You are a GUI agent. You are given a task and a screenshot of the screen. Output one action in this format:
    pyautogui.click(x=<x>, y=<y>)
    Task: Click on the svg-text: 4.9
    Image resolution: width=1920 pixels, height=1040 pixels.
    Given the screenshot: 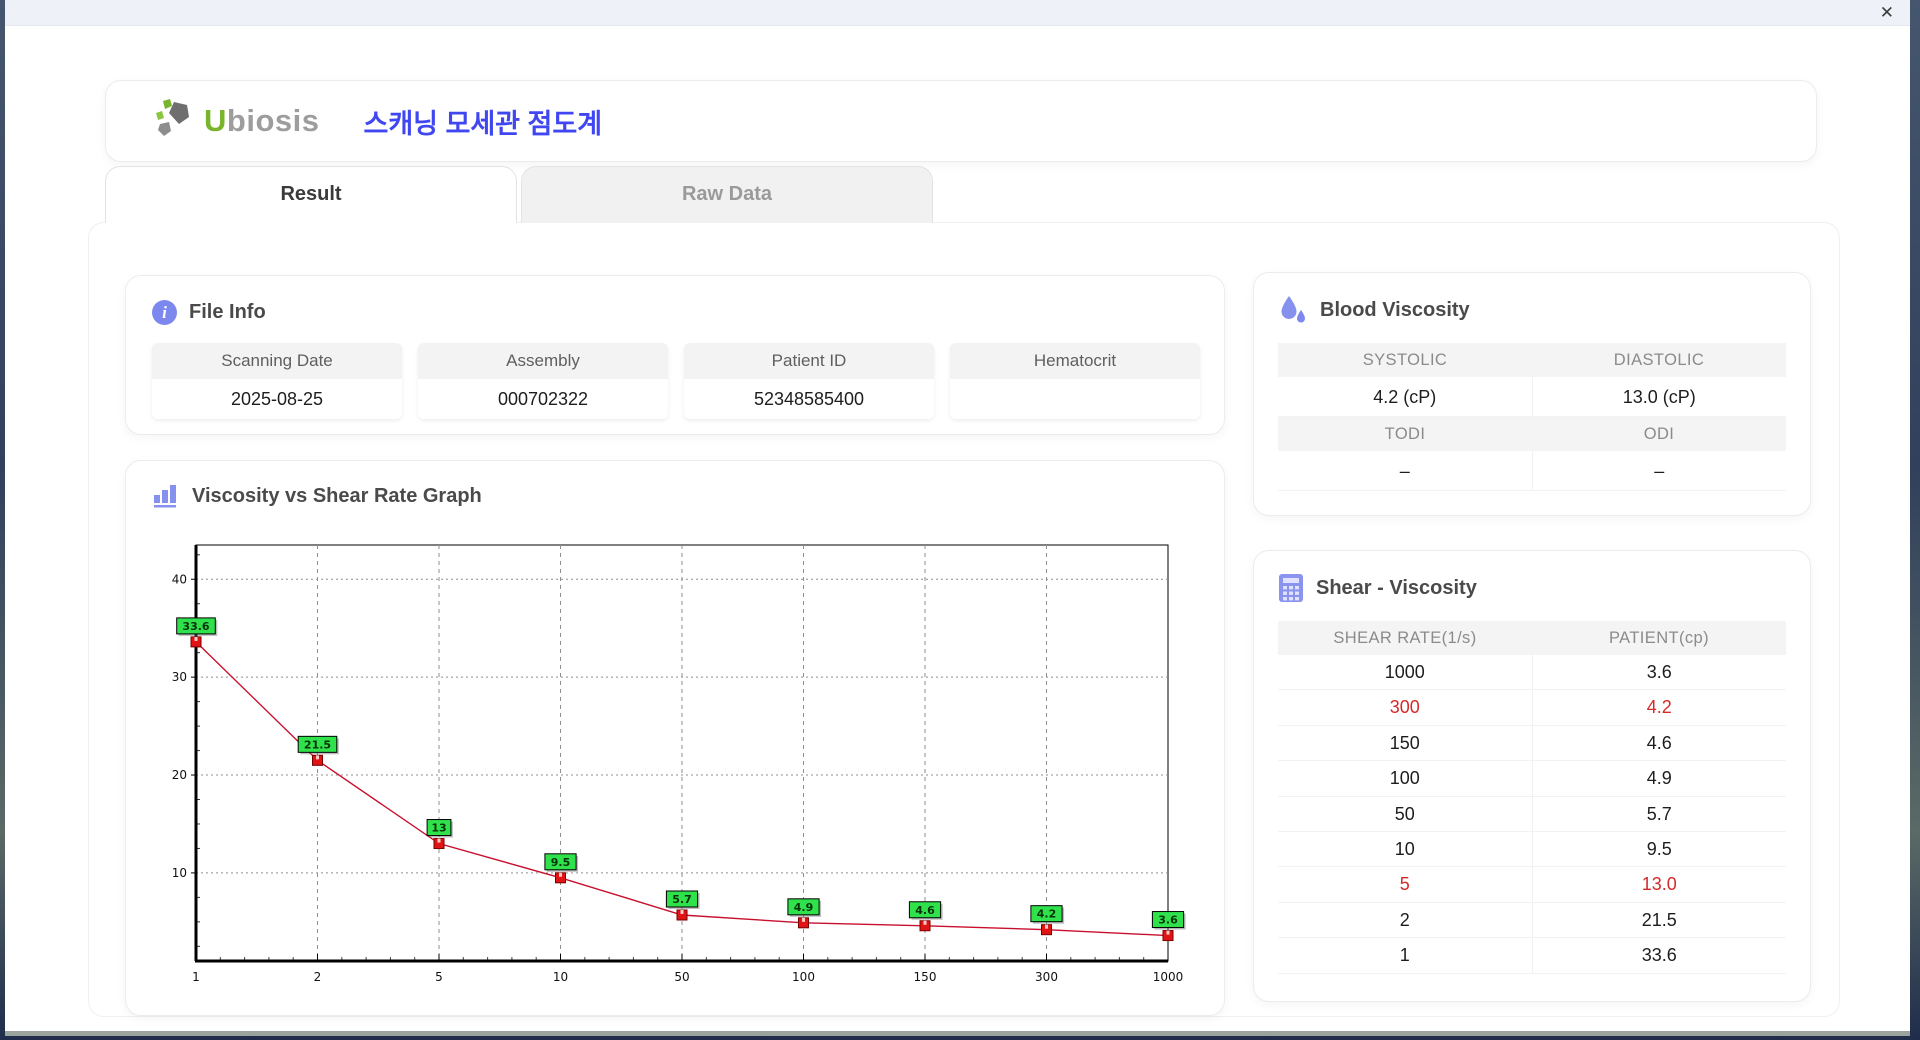 What is the action you would take?
    pyautogui.click(x=804, y=907)
    